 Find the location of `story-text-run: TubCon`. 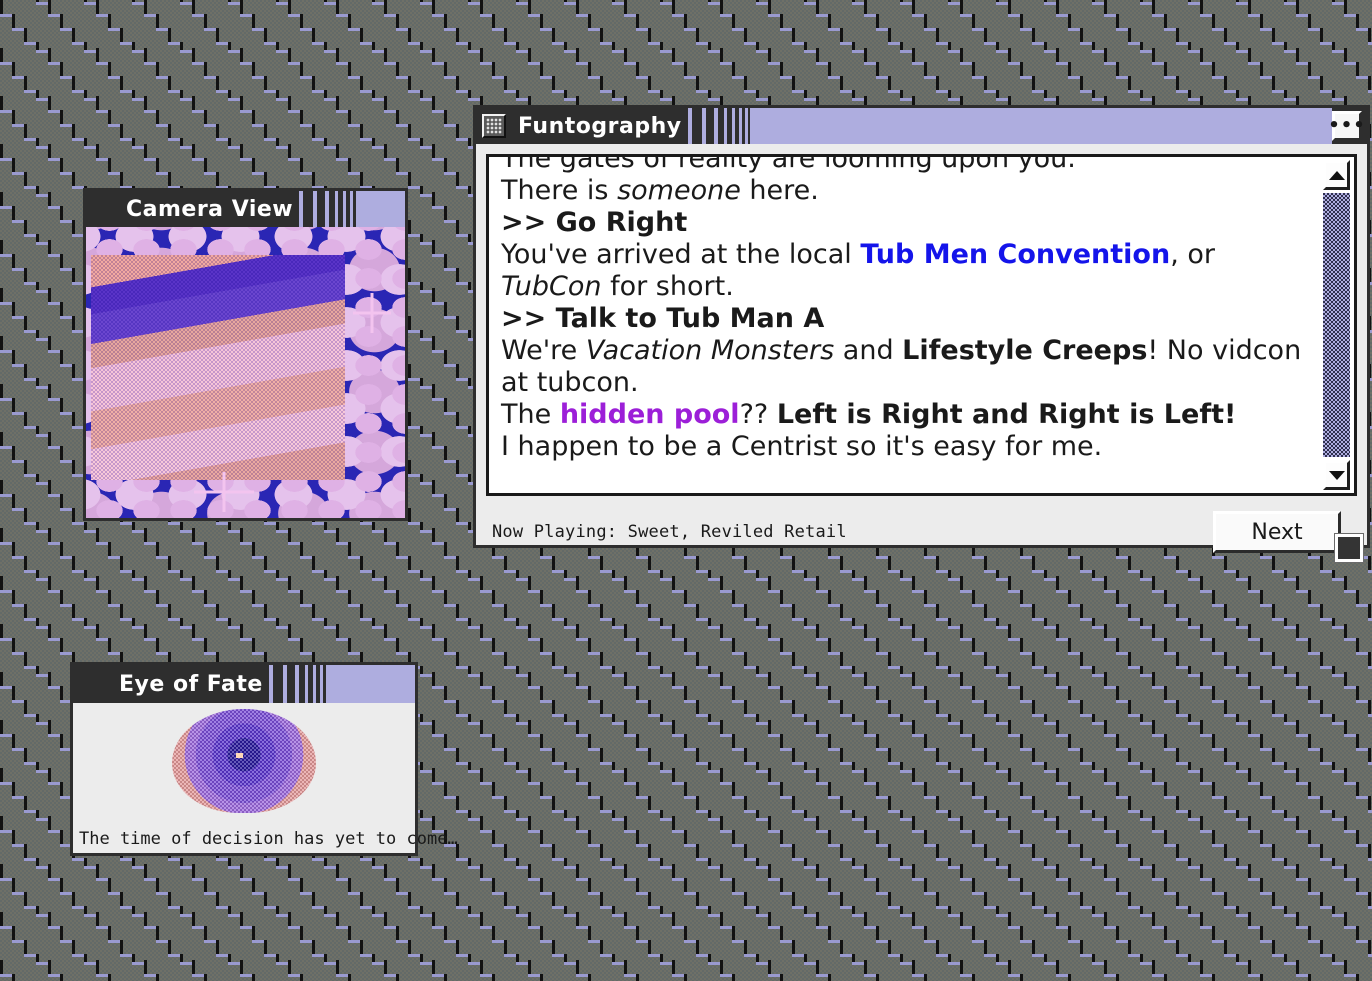

story-text-run: TubCon is located at coordinates (551, 286).